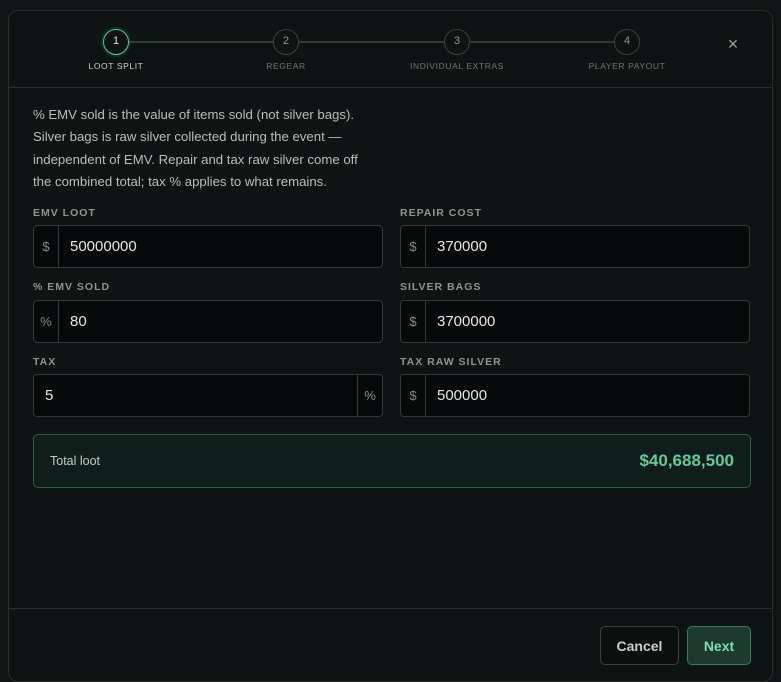 Image resolution: width=781 pixels, height=682 pixels. Describe the element at coordinates (627, 42) in the screenshot. I see `step-number: 4` at that location.